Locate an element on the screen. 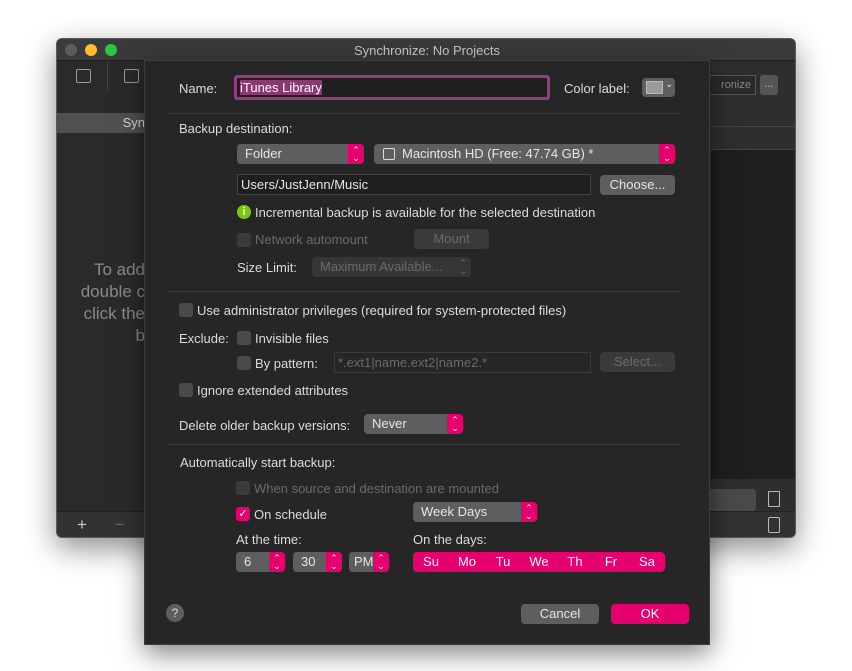 This screenshot has width=852, height=671. by-pattern-label: By pattern: is located at coordinates (286, 363).